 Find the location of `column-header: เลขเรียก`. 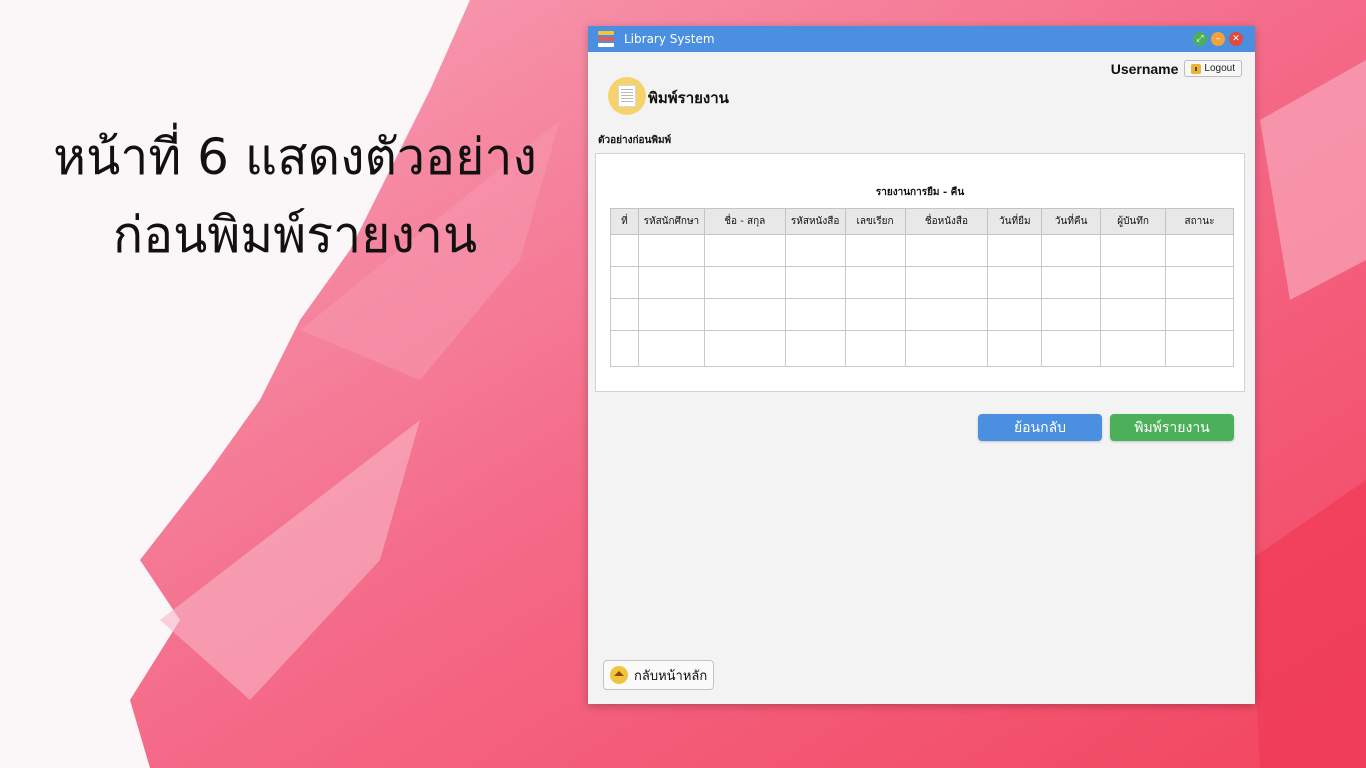

column-header: เลขเรียก is located at coordinates (875, 221).